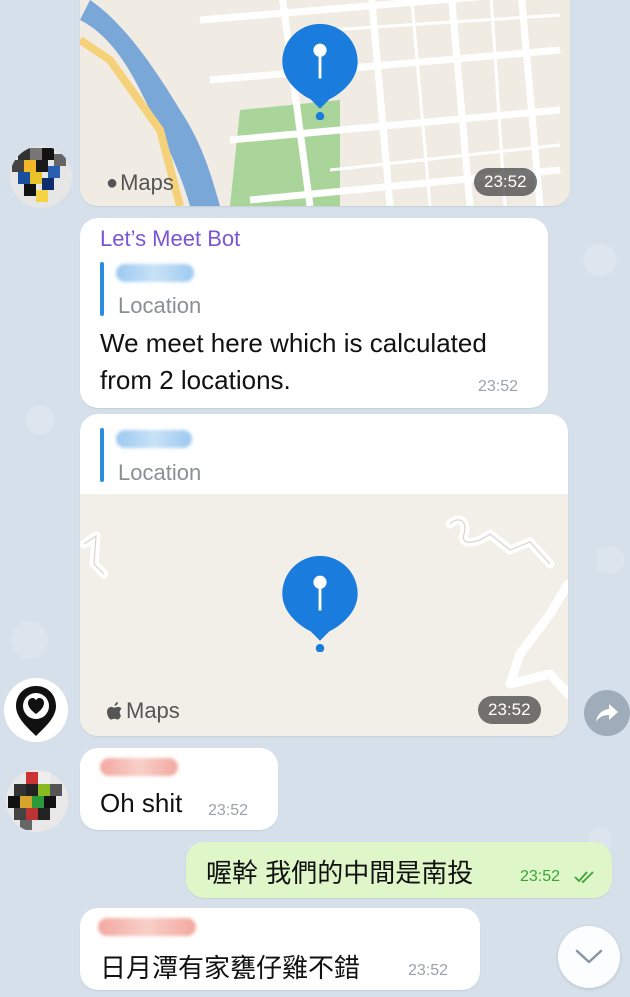 The width and height of the screenshot is (630, 997). I want to click on double-check-icon, so click(584, 877).